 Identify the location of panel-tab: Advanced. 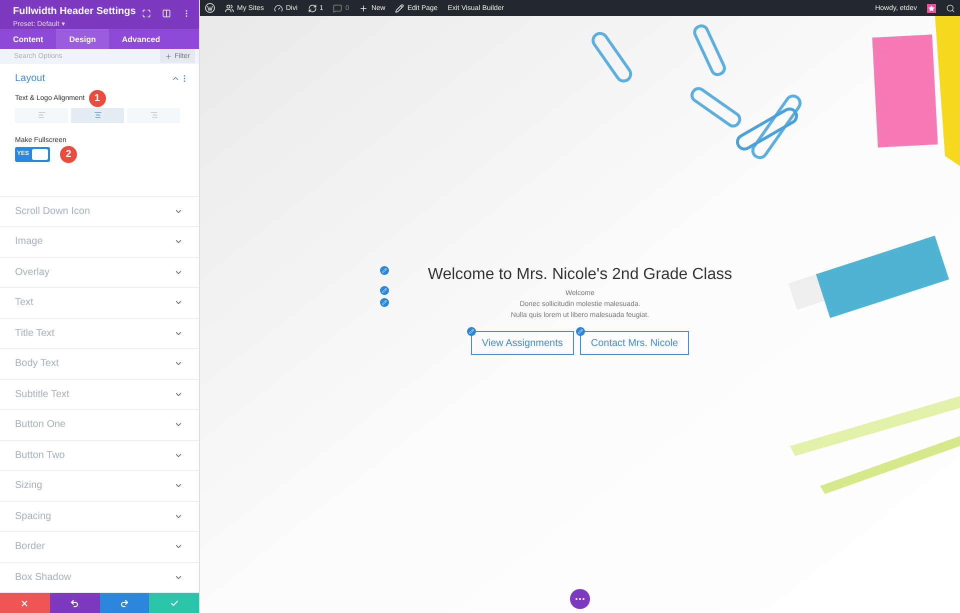
(141, 39).